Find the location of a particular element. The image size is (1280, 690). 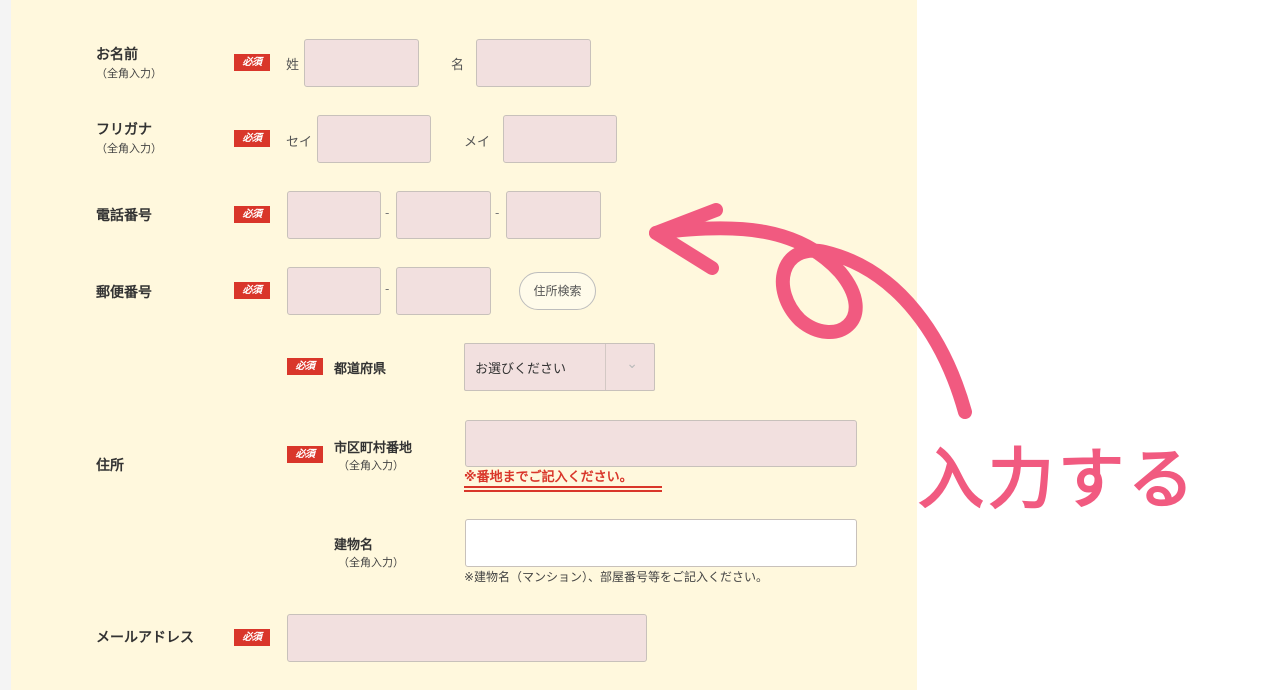

annotation-arrow is located at coordinates (810, 311).